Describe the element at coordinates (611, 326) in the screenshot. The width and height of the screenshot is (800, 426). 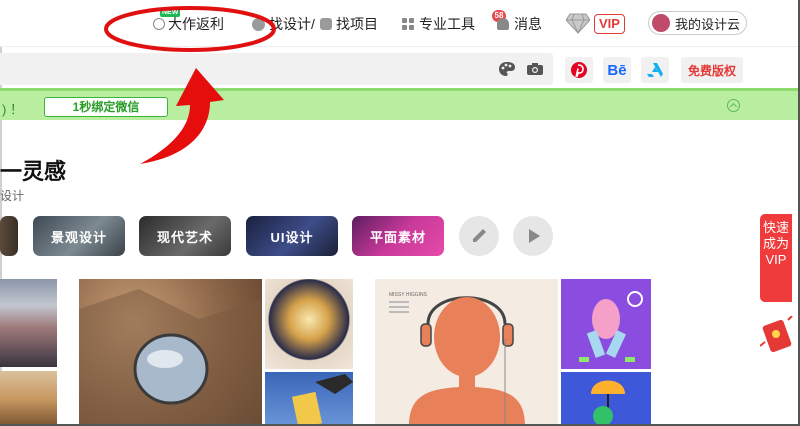
I see `figure-graphic` at that location.